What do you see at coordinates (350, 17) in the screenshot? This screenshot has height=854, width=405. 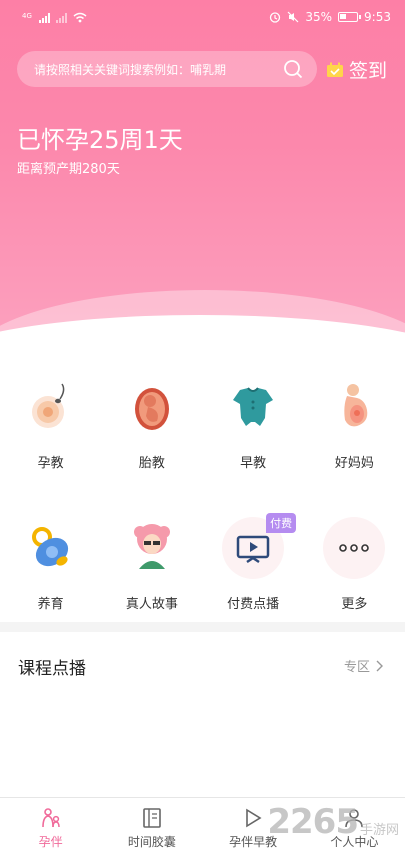 I see `battery-icon` at bounding box center [350, 17].